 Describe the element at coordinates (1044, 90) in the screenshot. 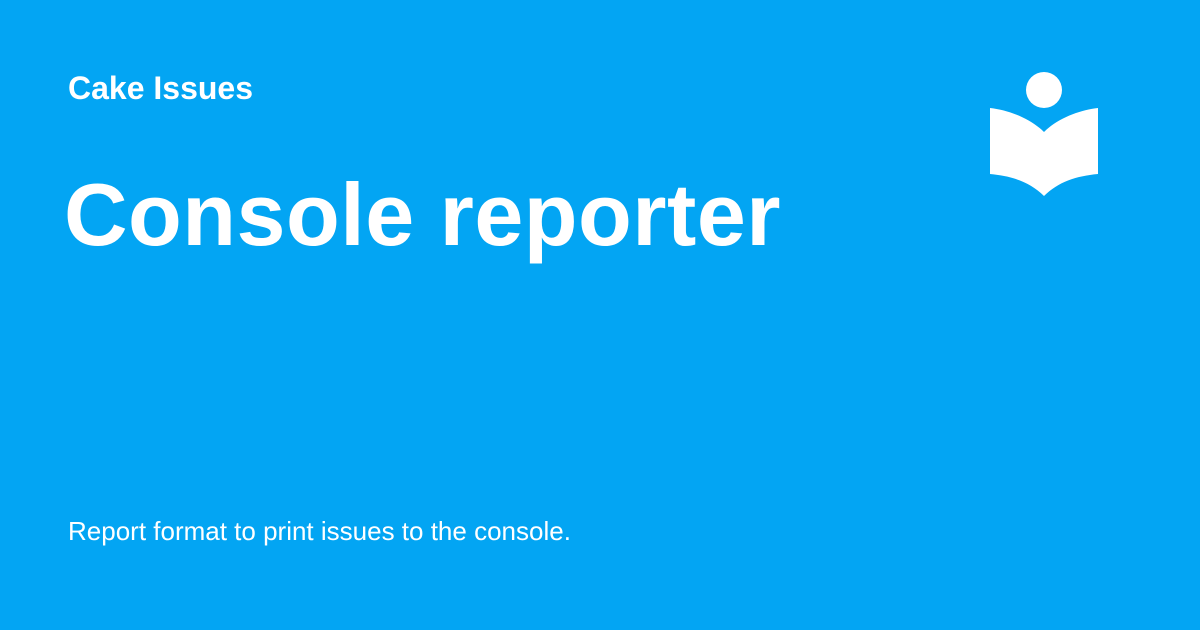

I see `reader-head` at that location.